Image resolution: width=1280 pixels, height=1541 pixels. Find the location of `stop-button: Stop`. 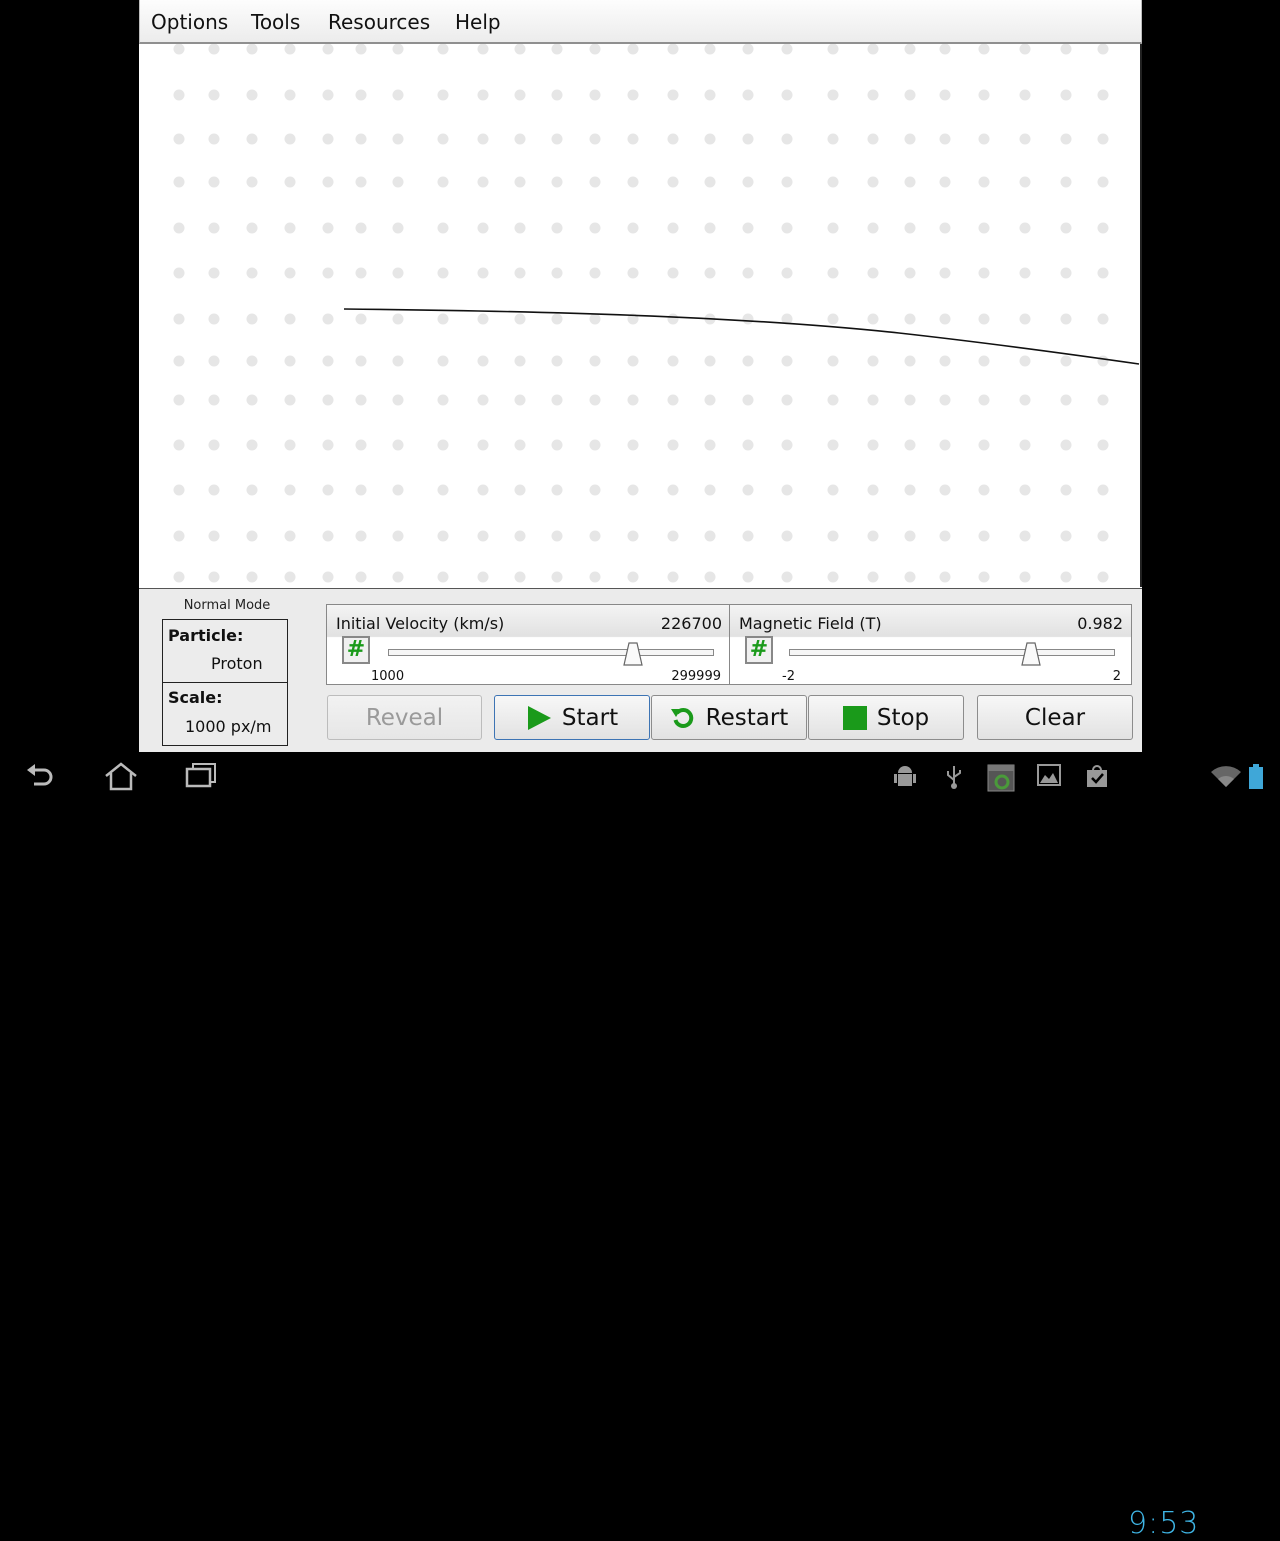

stop-button: Stop is located at coordinates (886, 717).